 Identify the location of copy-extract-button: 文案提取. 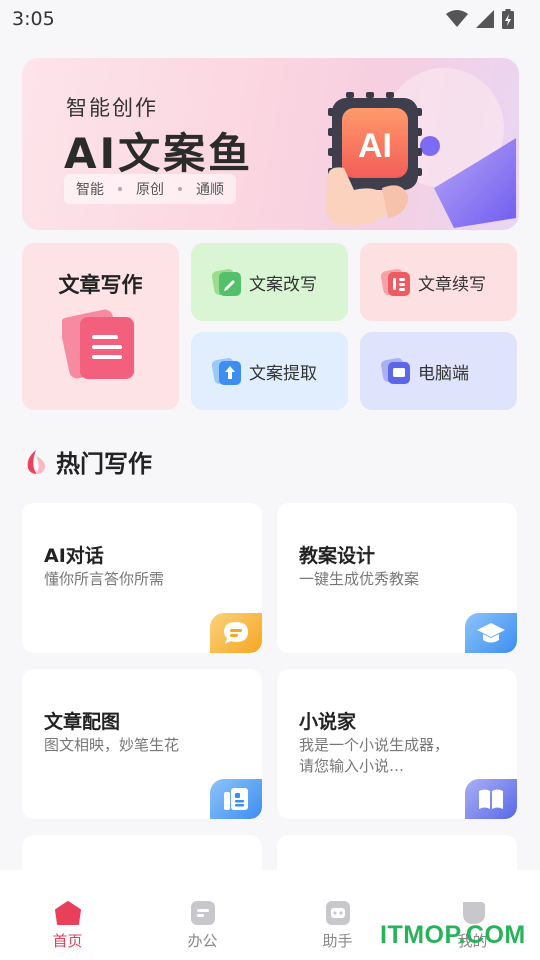
(269, 371).